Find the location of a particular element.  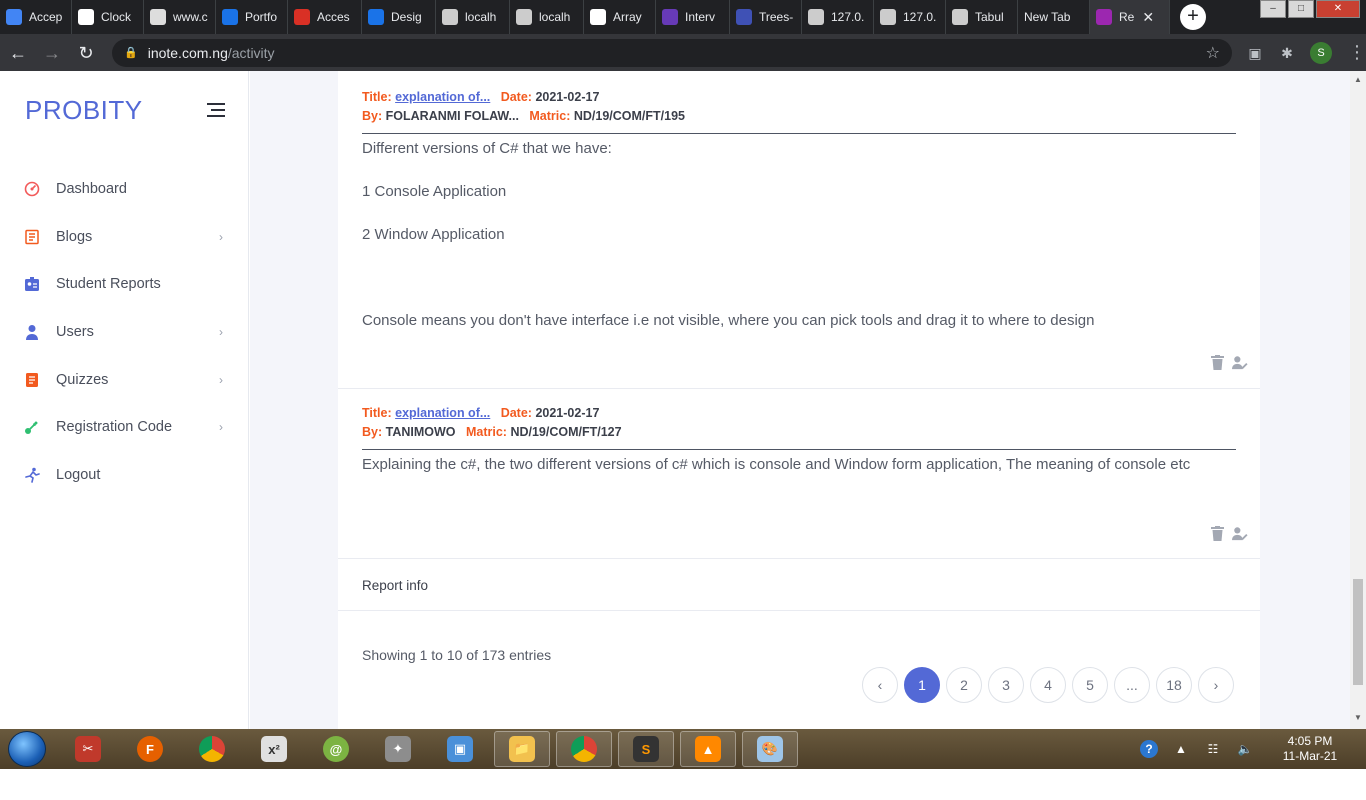

virtualbox-icon: ▣ is located at coordinates (460, 749).